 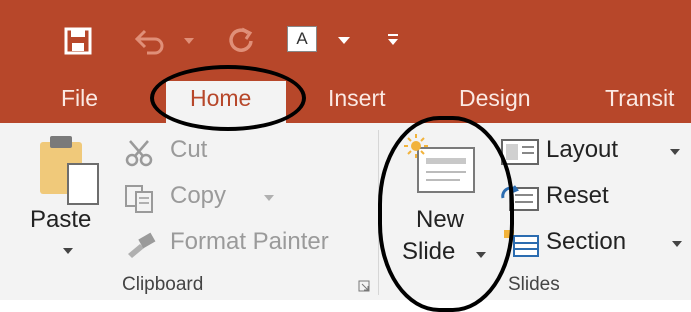 What do you see at coordinates (61, 219) in the screenshot?
I see `paste-label: Paste` at bounding box center [61, 219].